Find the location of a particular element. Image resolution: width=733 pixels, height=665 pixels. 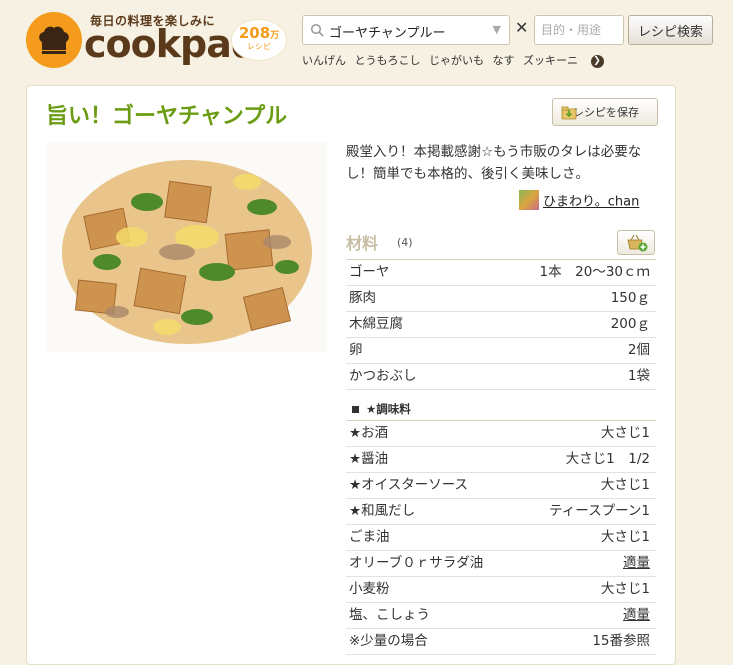

ingredient-name: ※少量の場合 is located at coordinates (388, 641).